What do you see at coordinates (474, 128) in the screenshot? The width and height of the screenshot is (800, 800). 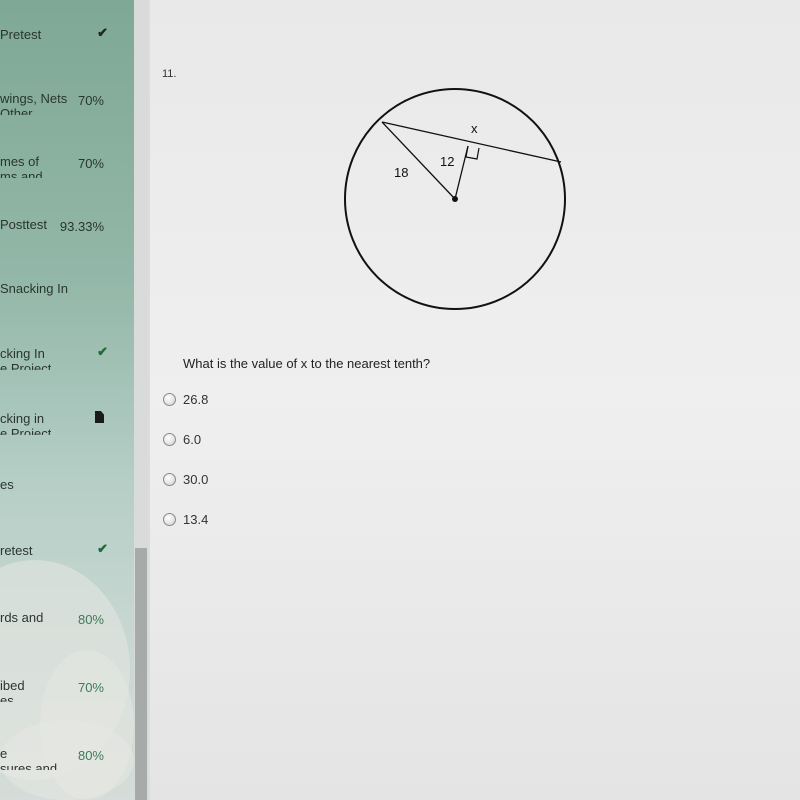 I see `label-x: x` at bounding box center [474, 128].